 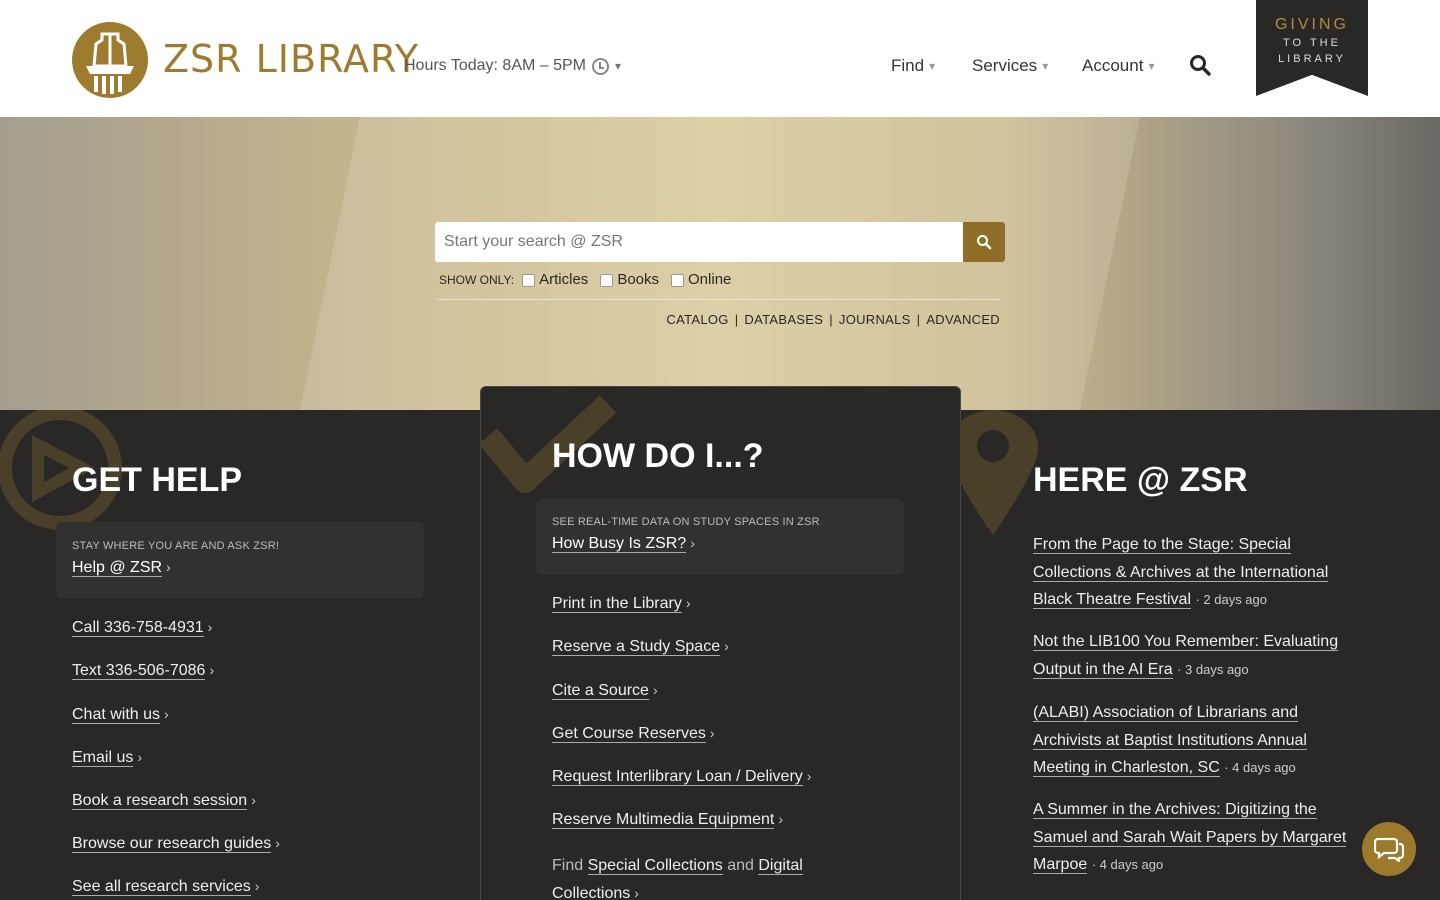 I want to click on help-call: Call 336-758-4931 ›, so click(x=142, y=627).